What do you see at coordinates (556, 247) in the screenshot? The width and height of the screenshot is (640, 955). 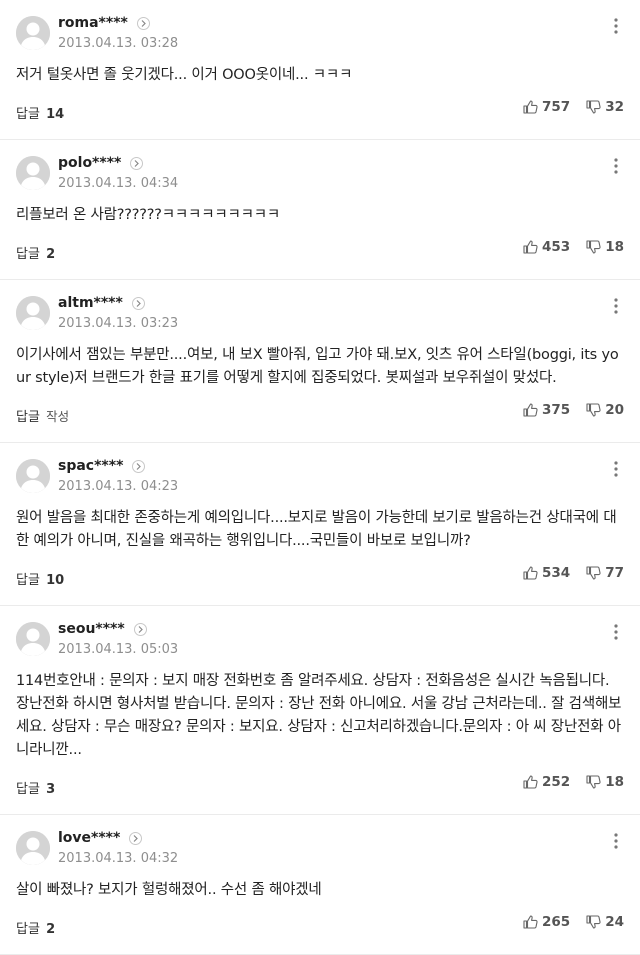 I see `like-count: 453` at bounding box center [556, 247].